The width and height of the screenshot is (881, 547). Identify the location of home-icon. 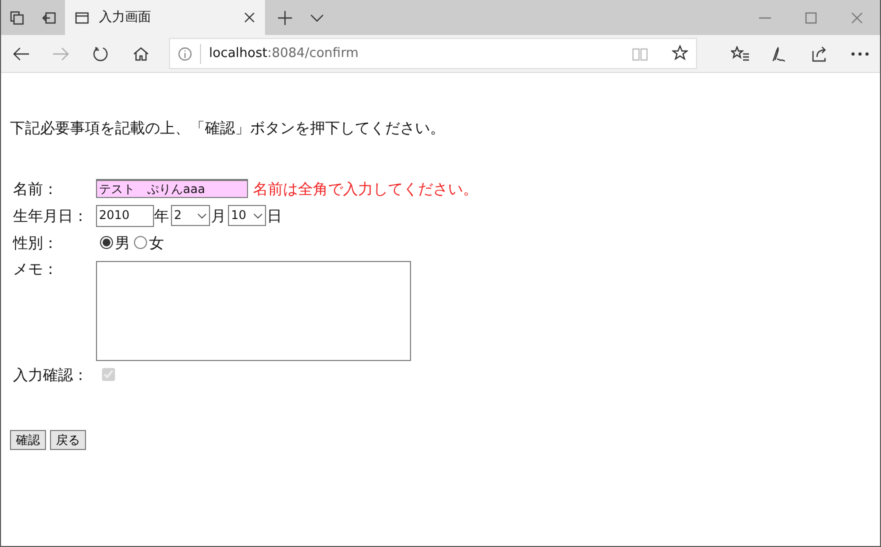
(141, 54).